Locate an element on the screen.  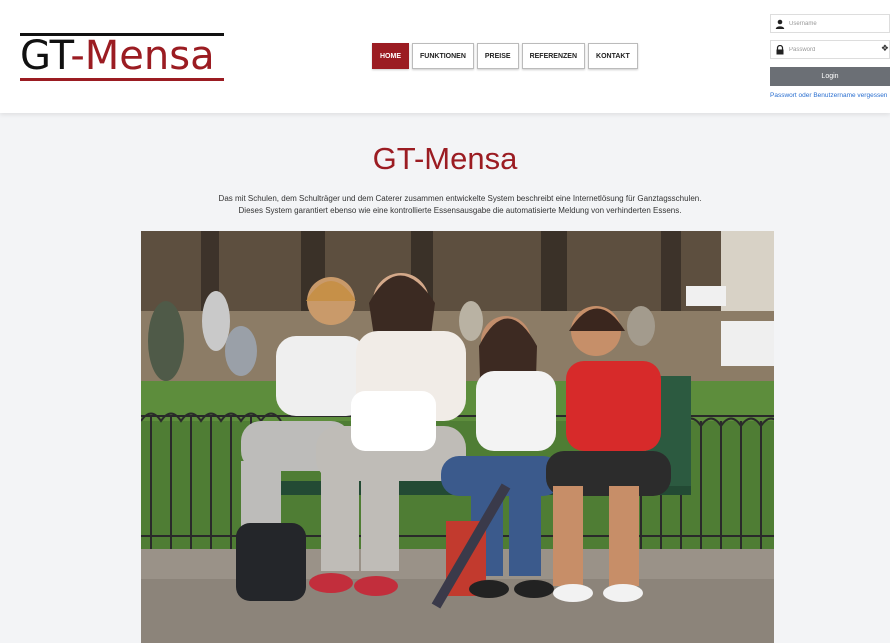
username-input is located at coordinates (834, 23).